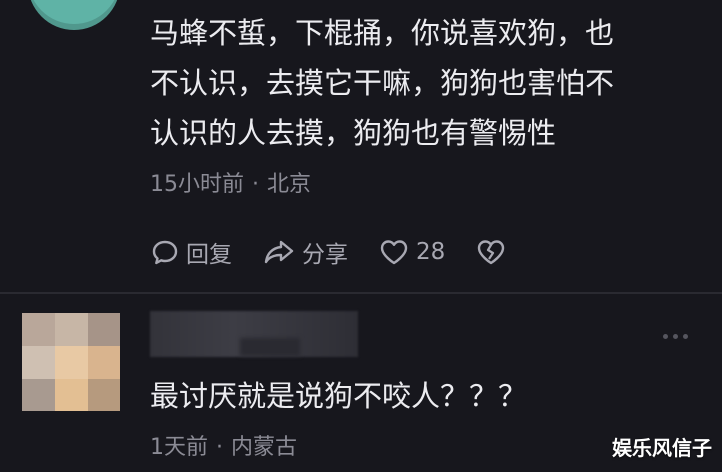  I want to click on user-tag-blurred, so click(270, 347).